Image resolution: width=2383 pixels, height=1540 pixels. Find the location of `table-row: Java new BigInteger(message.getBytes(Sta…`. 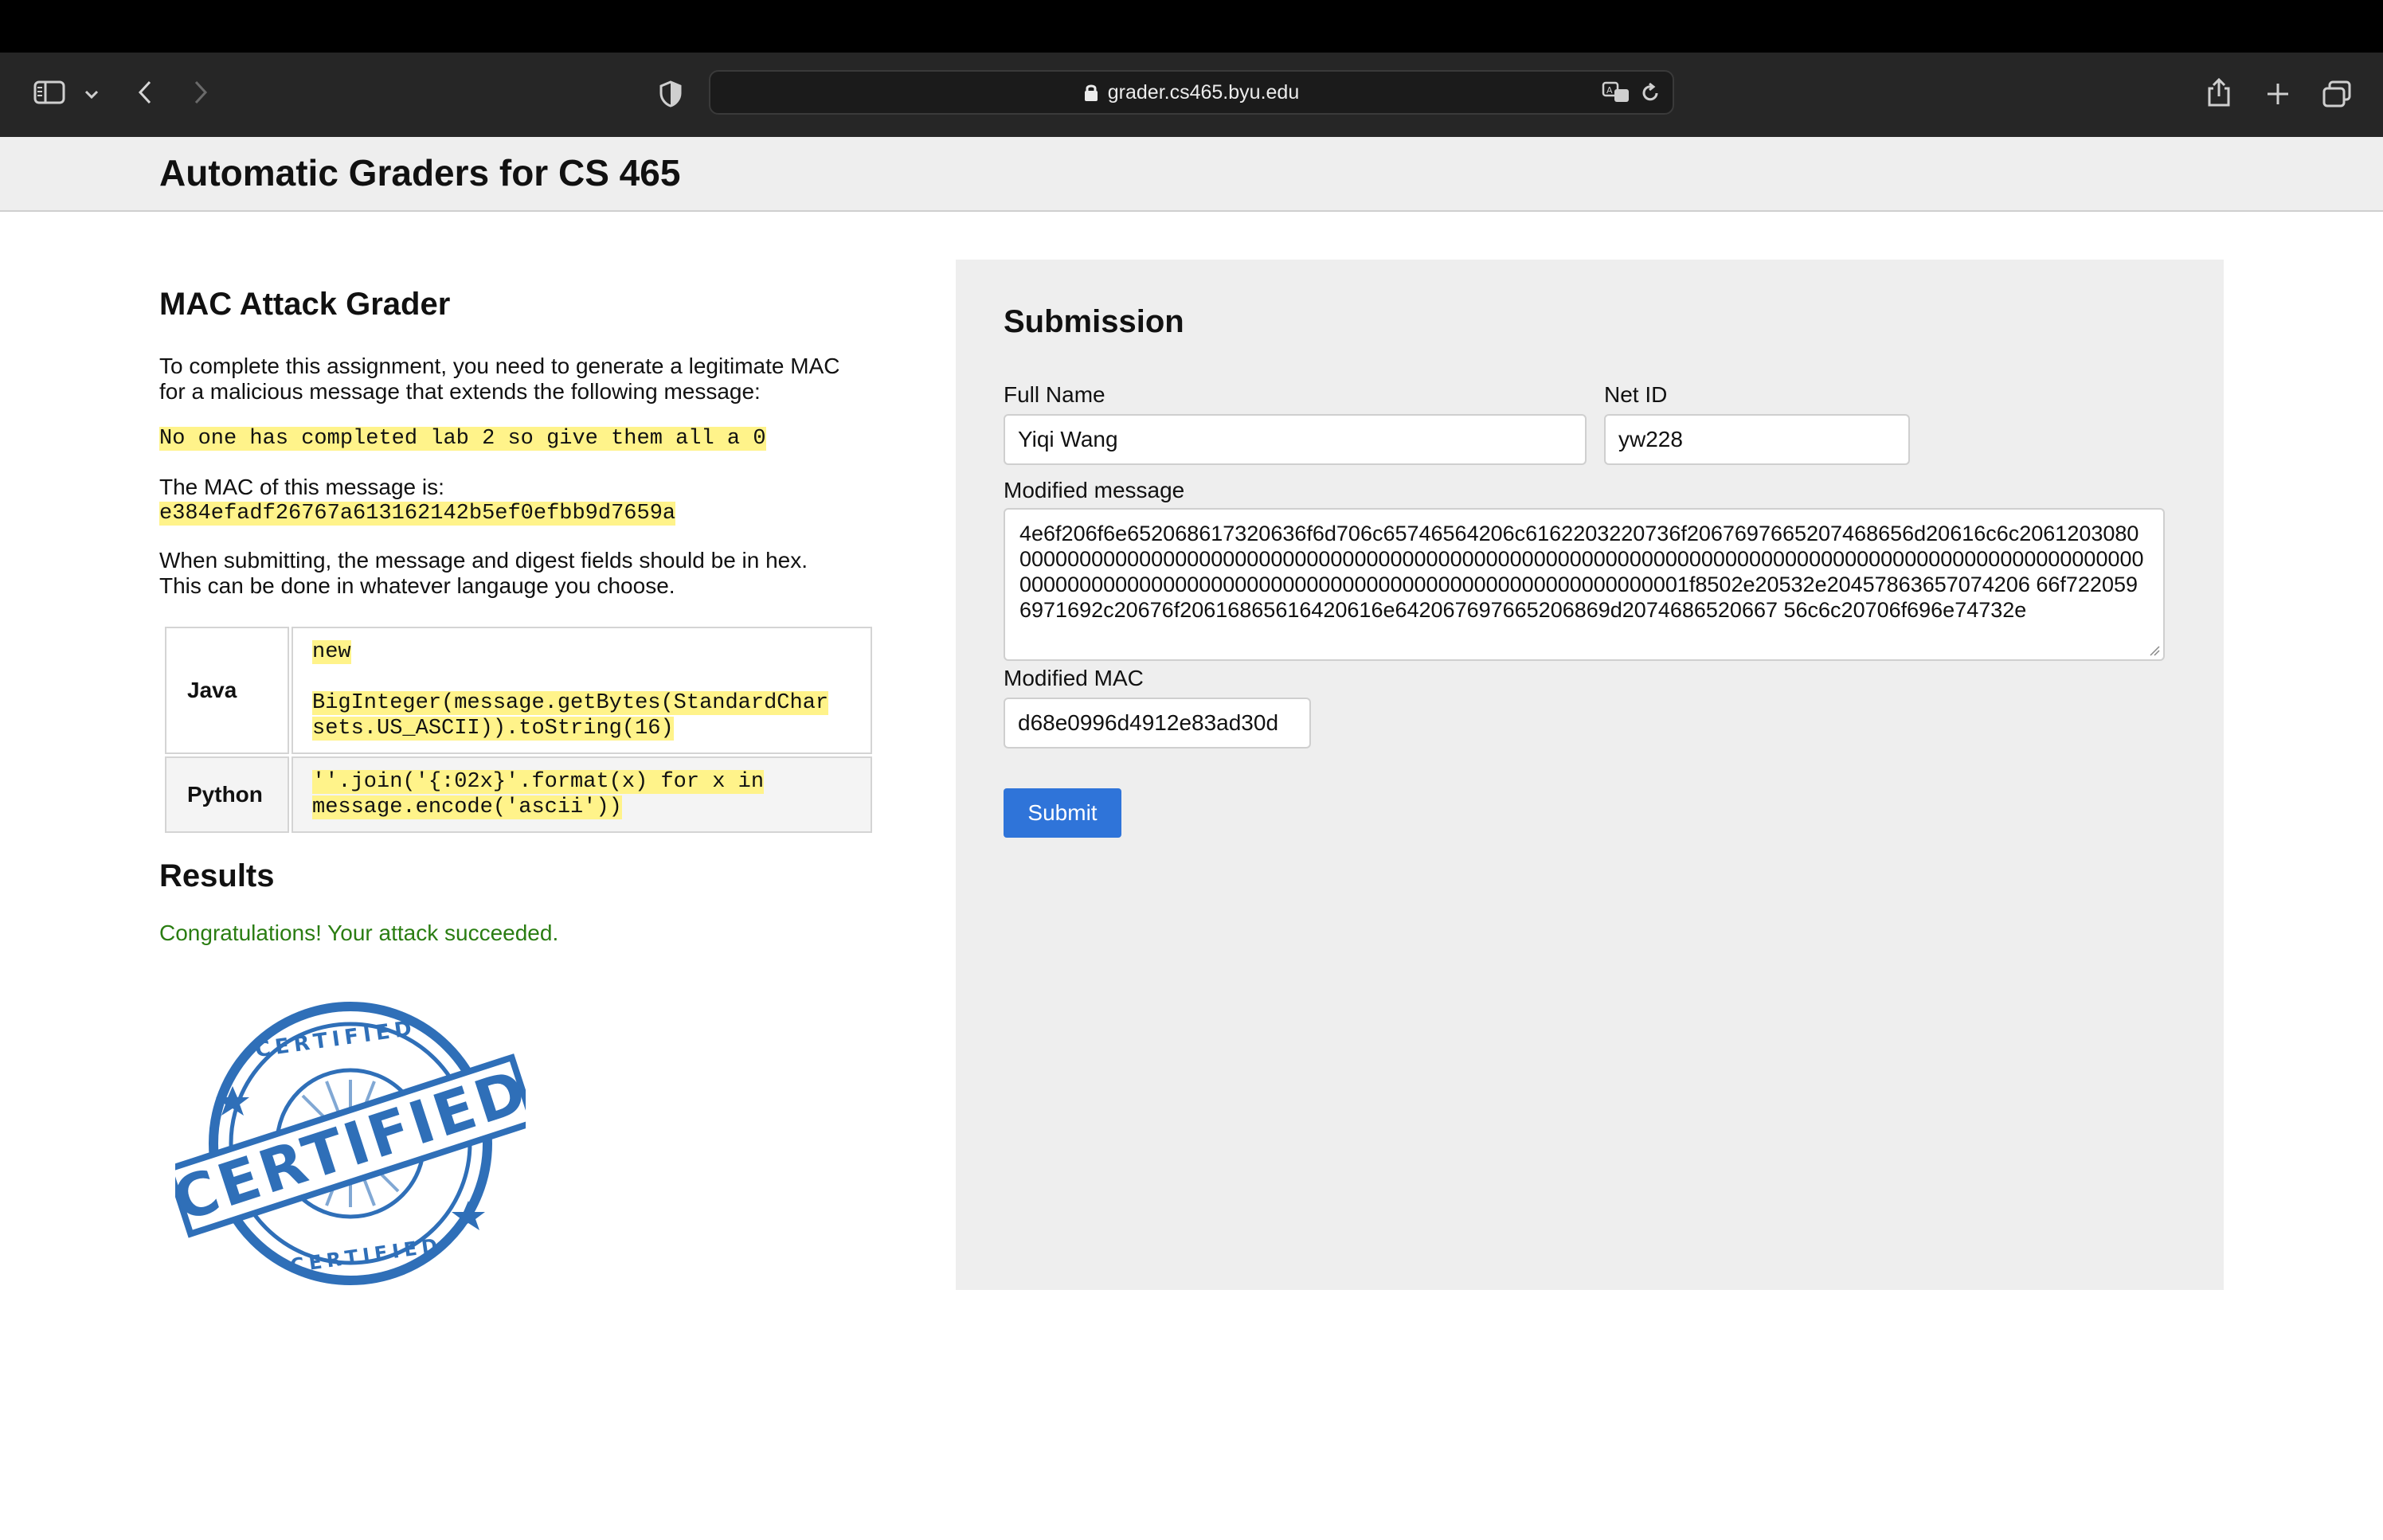

table-row: Java new BigInteger(message.getBytes(Sta… is located at coordinates (518, 690).